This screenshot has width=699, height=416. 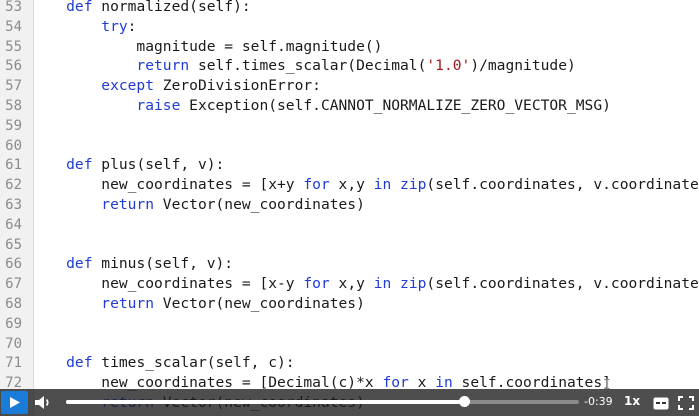 What do you see at coordinates (13, 343) in the screenshot?
I see `line-number: 70` at bounding box center [13, 343].